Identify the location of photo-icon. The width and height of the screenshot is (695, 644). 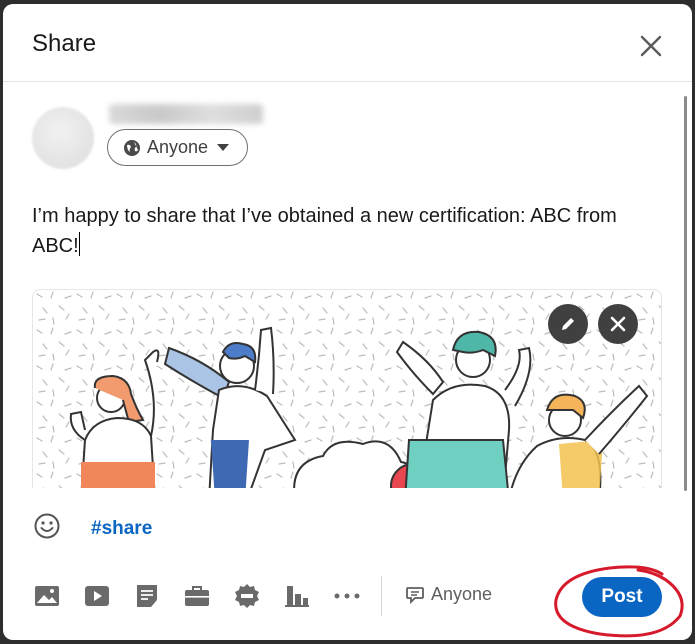
(47, 596).